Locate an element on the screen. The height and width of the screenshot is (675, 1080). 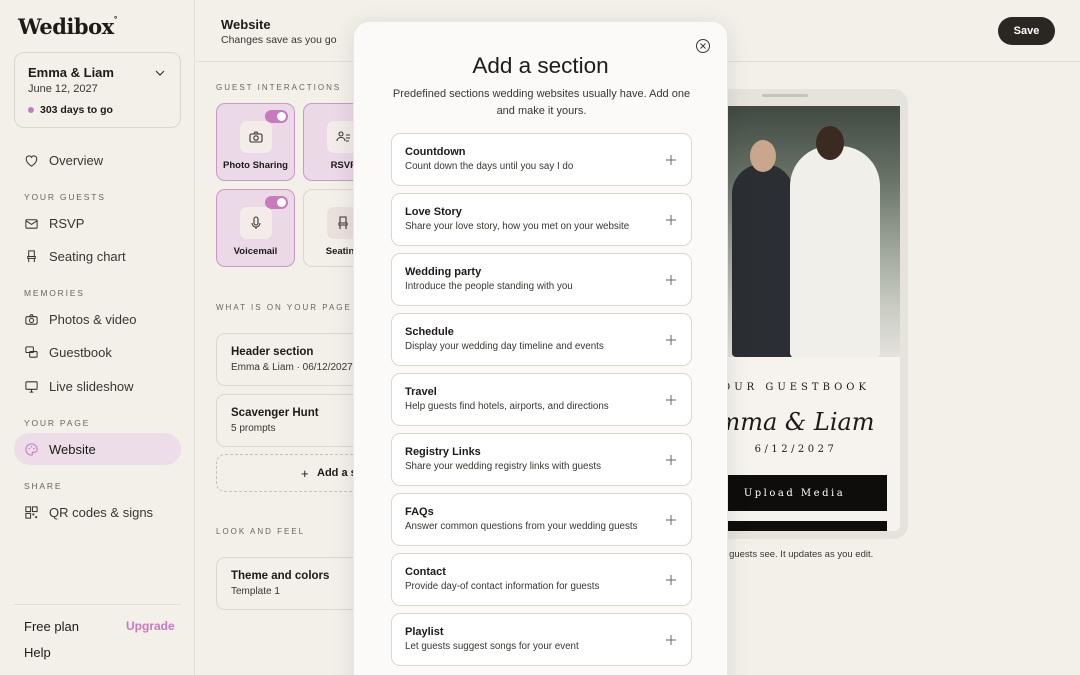
upgrade-link: Upgrade is located at coordinates (150, 626).